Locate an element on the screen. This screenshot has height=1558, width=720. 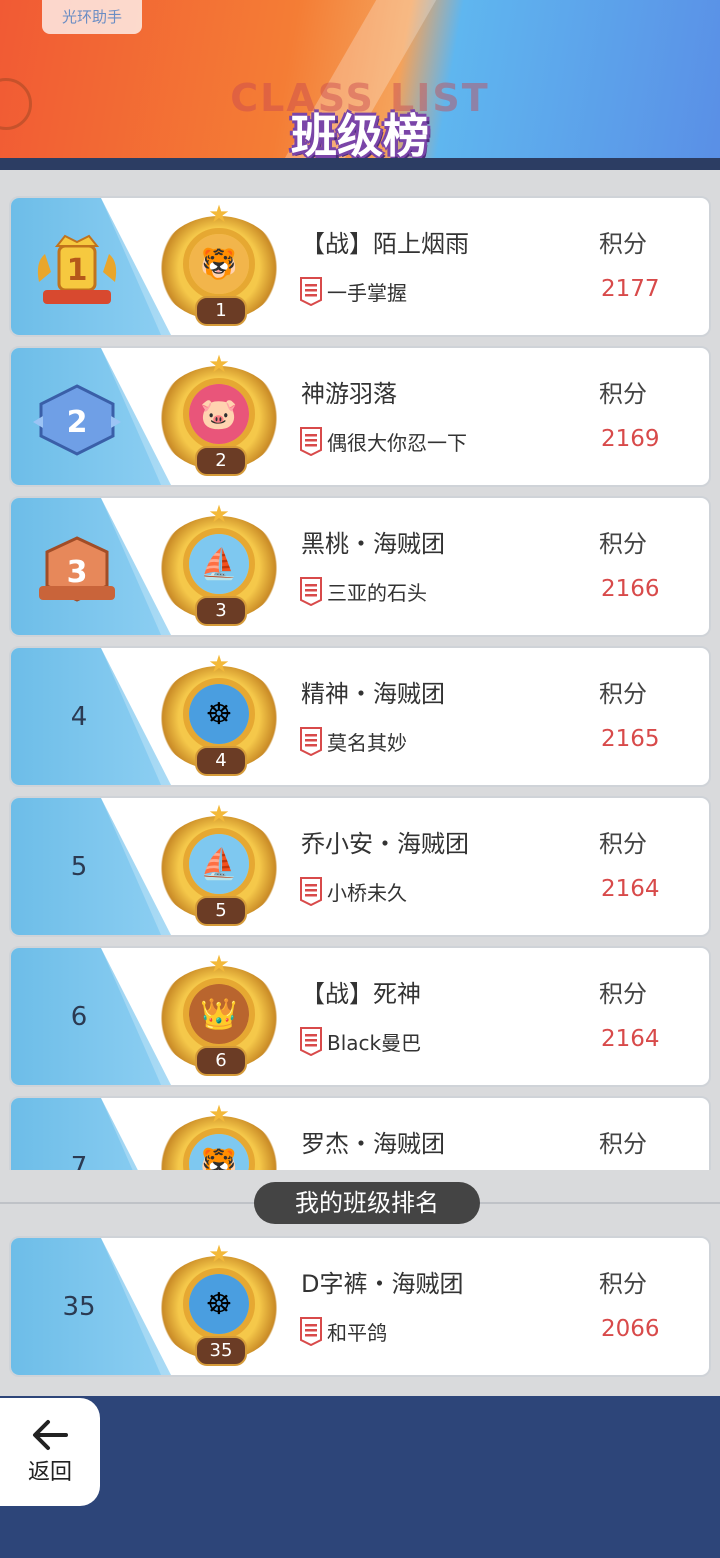
leader-name: 莫名其妙 is located at coordinates (367, 742).